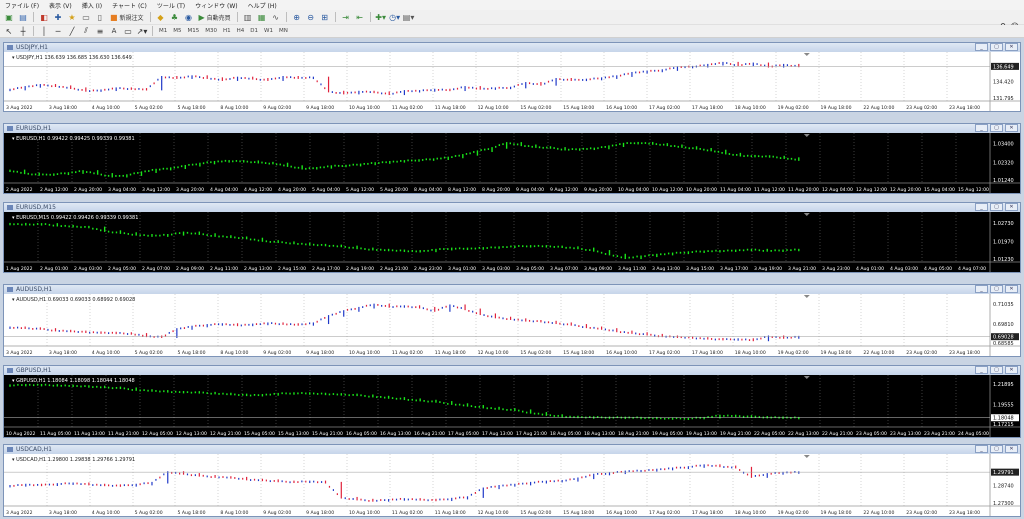 This screenshot has height=519, width=1024. I want to click on time-scale-label: 2 Aug 03:00, so click(88, 269).